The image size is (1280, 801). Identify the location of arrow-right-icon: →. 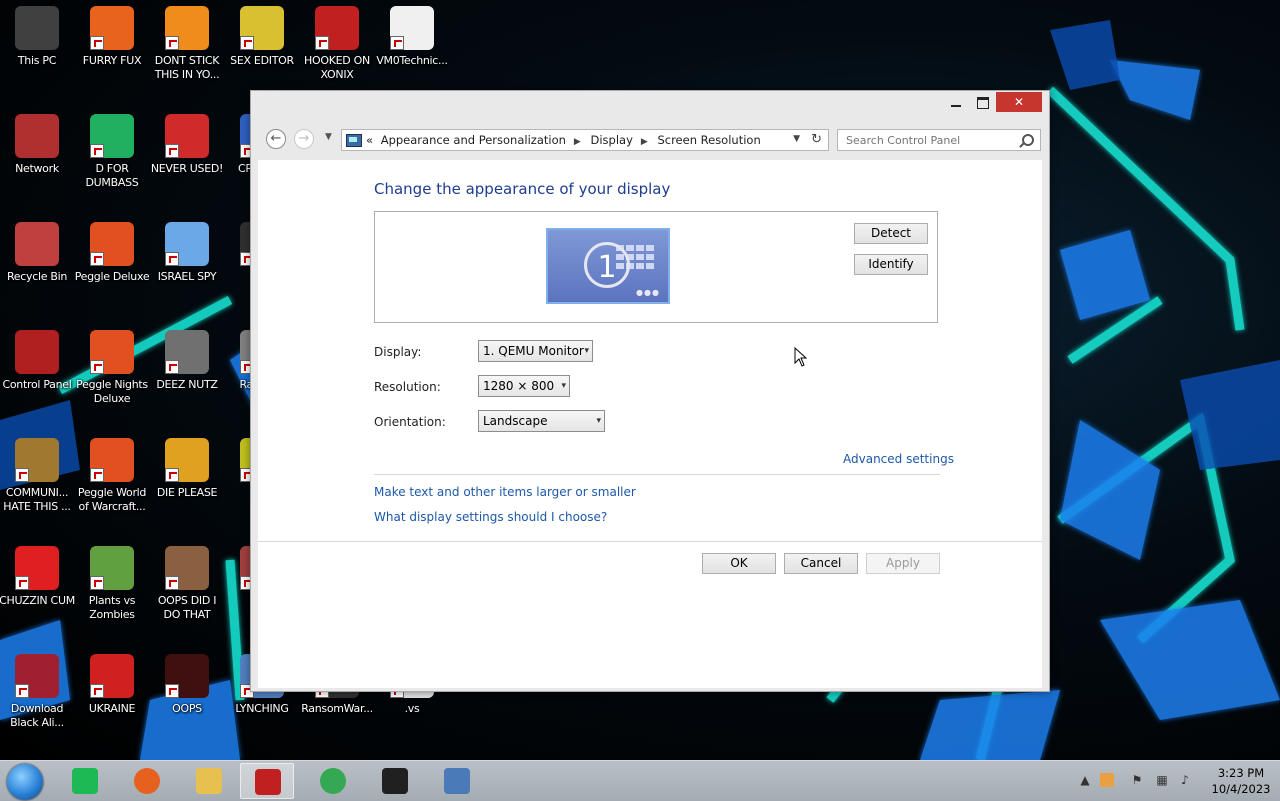
(304, 138).